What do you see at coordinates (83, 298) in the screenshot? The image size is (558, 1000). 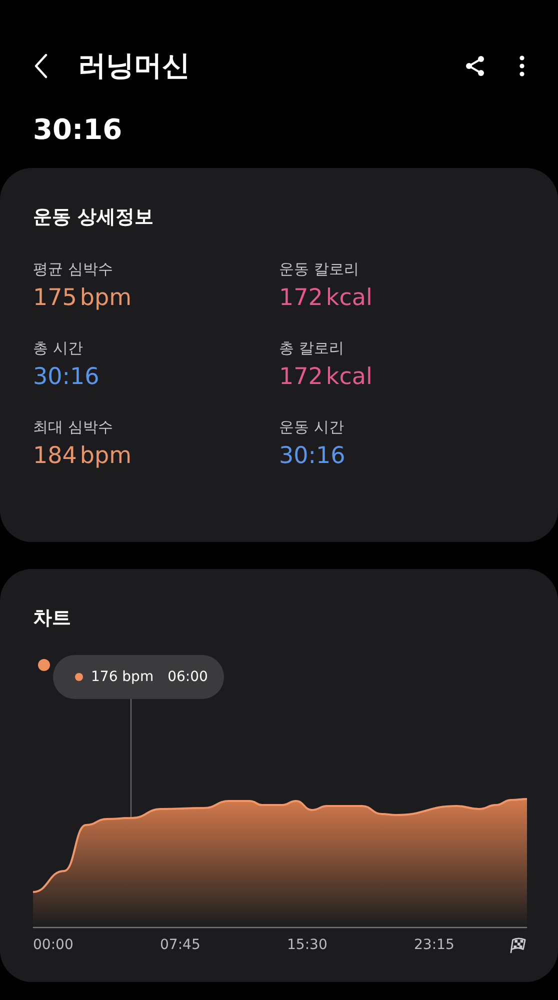 I see `metric-value: 175 bpm` at bounding box center [83, 298].